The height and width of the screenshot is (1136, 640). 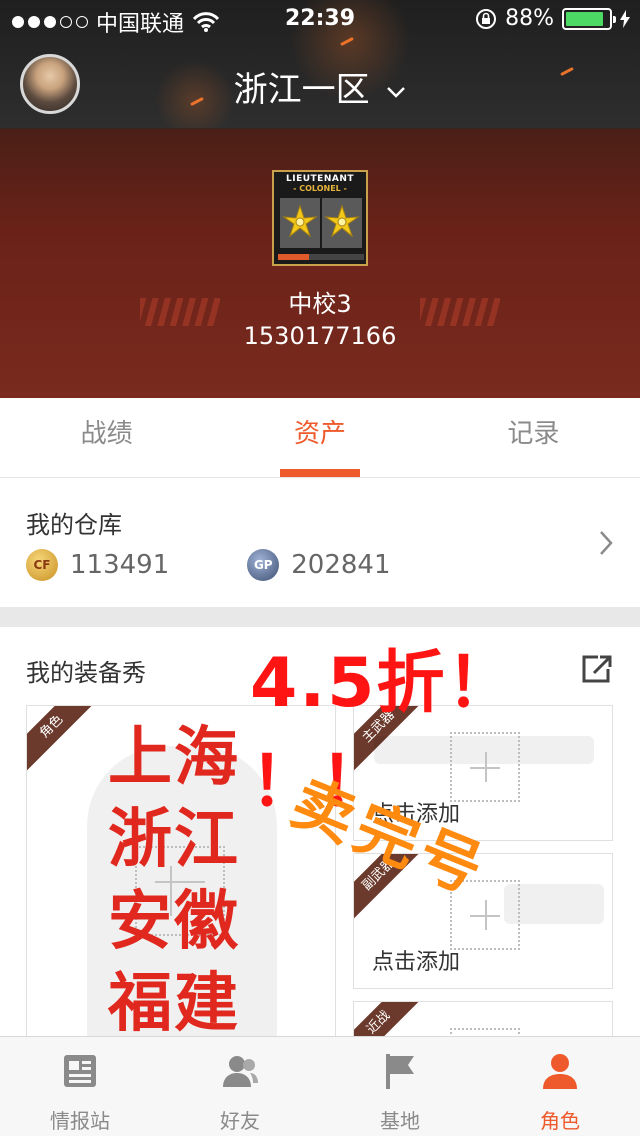 I want to click on region-label: 上海, so click(x=174, y=758).